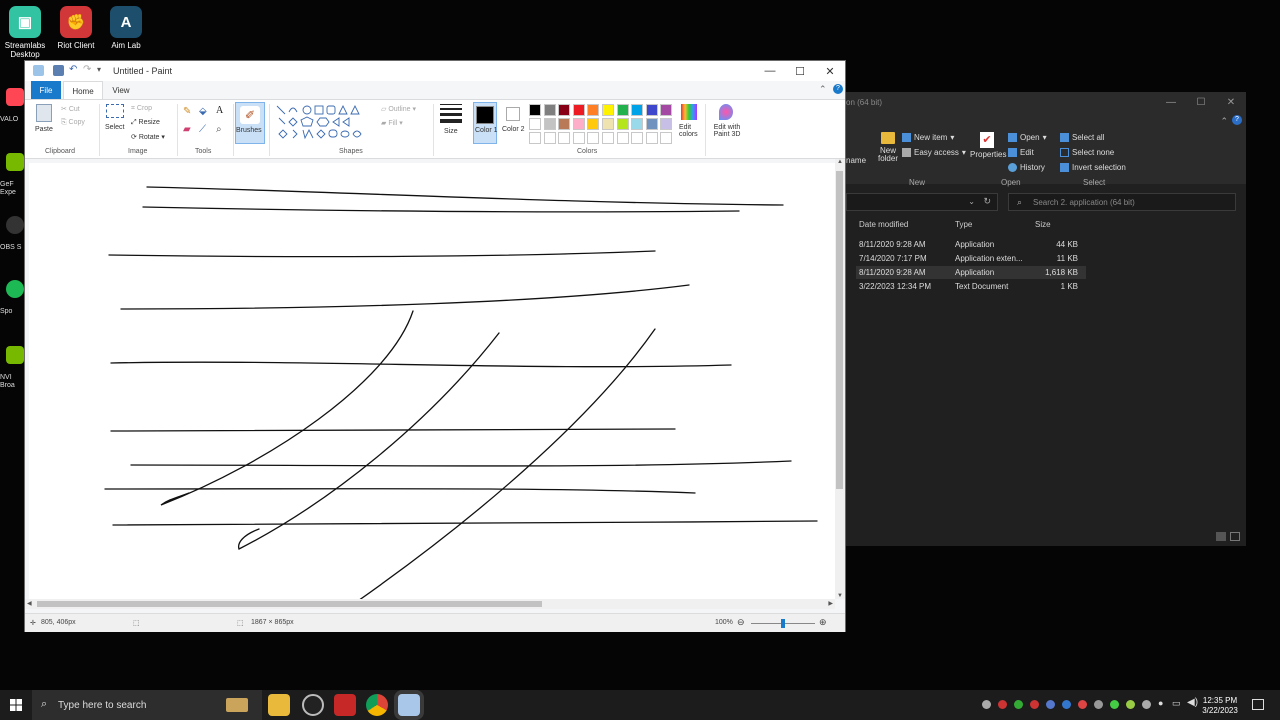 The height and width of the screenshot is (720, 1280). I want to click on column-header-size: Size, so click(1043, 224).